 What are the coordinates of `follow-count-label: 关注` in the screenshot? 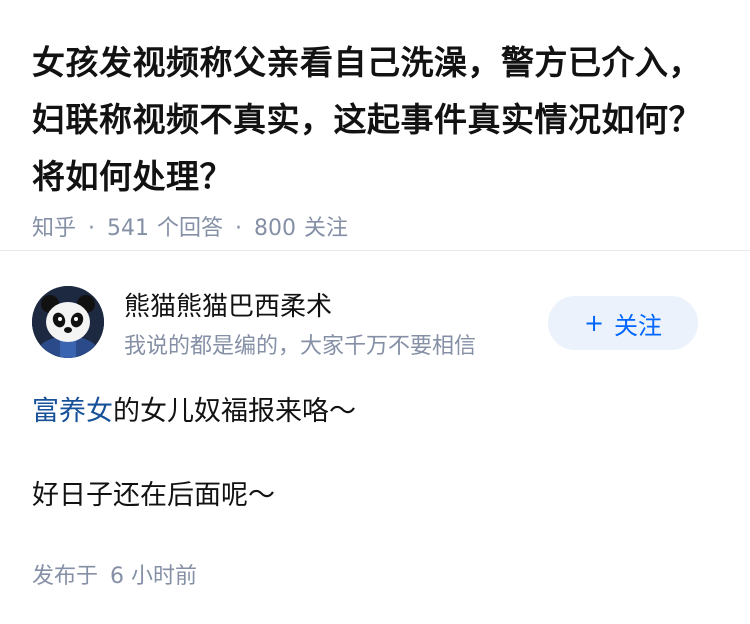 It's located at (326, 228).